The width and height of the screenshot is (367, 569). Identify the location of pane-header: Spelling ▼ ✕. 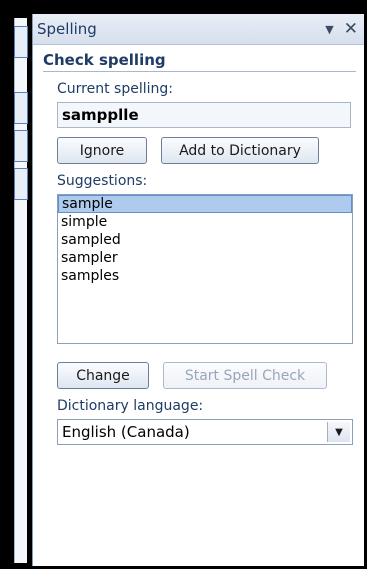
(198, 29).